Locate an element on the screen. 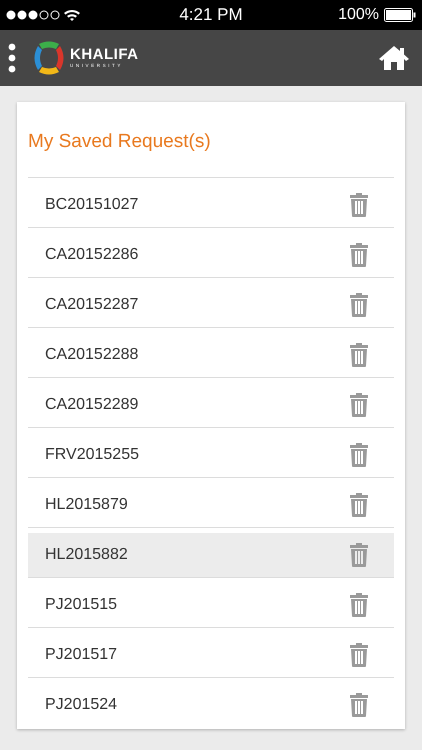 The width and height of the screenshot is (422, 750). home-icon is located at coordinates (394, 58).